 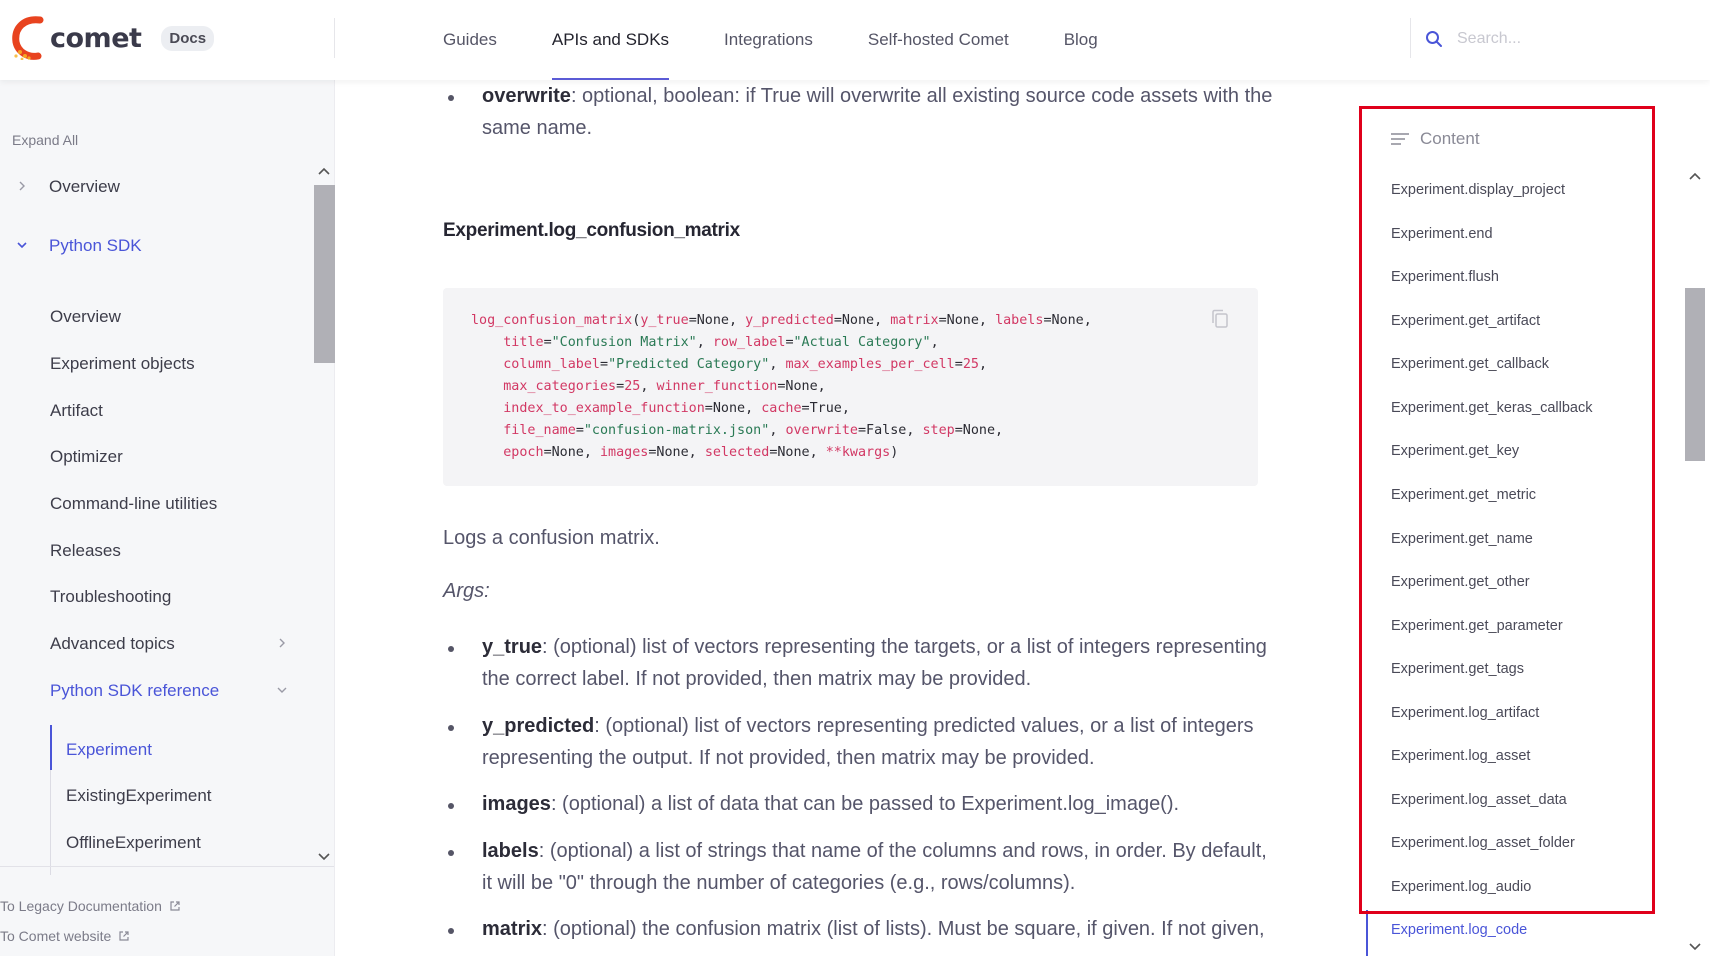 I want to click on expand-all-link: Expand All, so click(x=45, y=140).